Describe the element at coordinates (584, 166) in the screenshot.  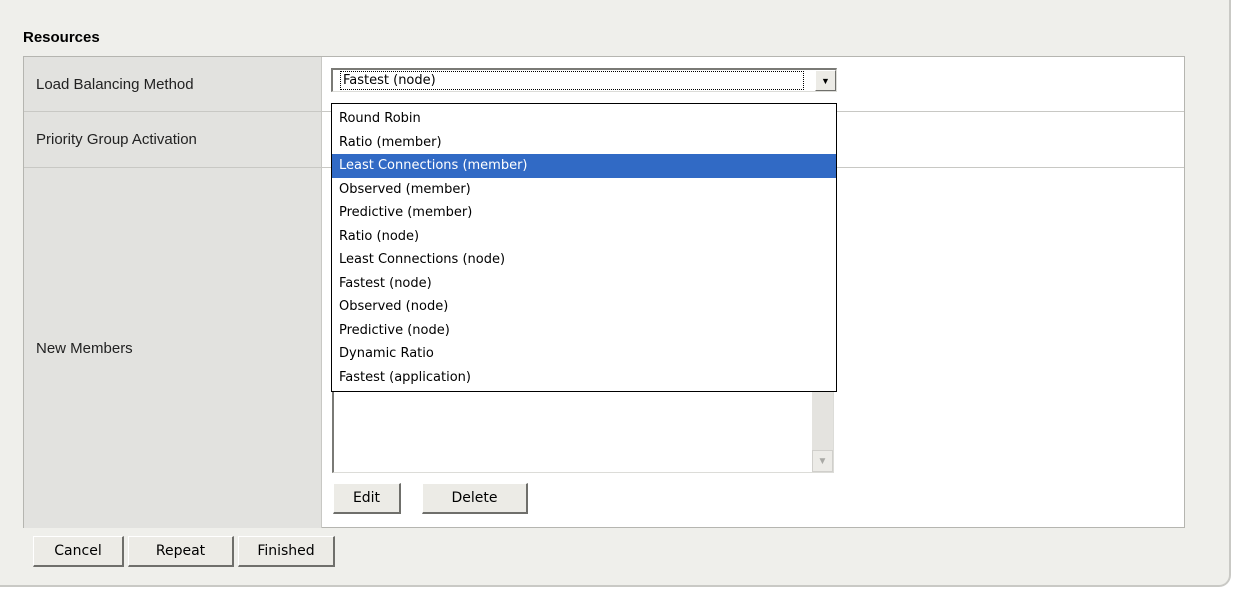
I see `dropdown-option: Least Connections (member)` at that location.